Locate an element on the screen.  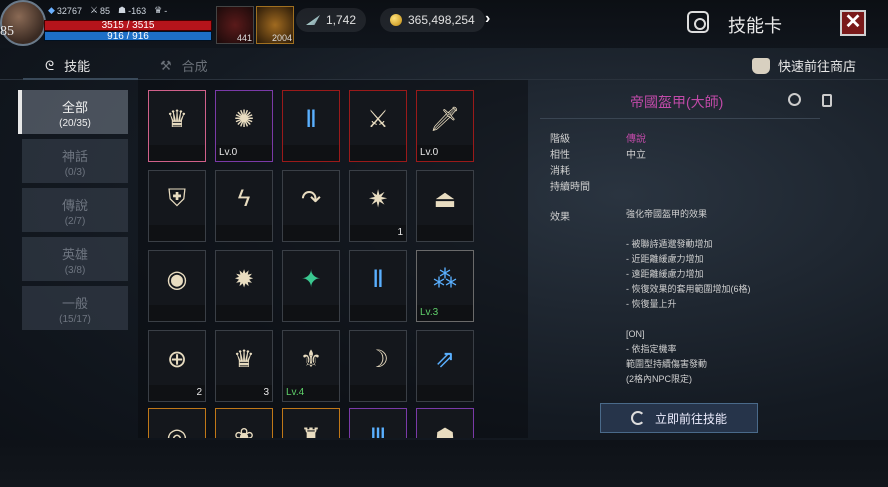
skill-card: ♛ is located at coordinates (177, 126).